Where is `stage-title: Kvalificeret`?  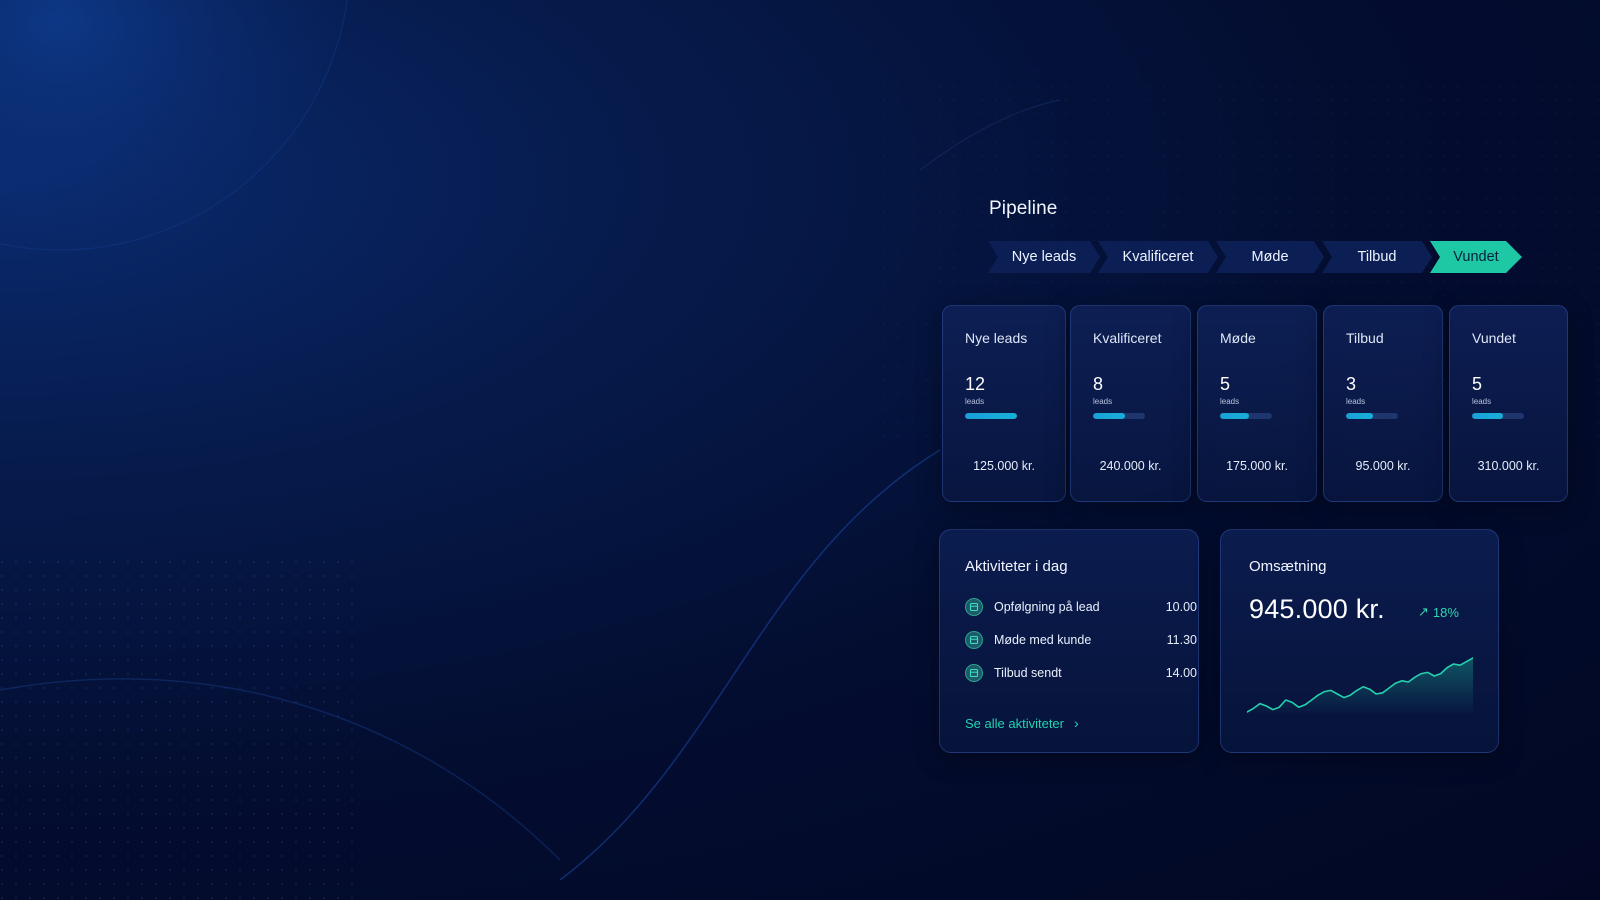
stage-title: Kvalificeret is located at coordinates (1127, 338).